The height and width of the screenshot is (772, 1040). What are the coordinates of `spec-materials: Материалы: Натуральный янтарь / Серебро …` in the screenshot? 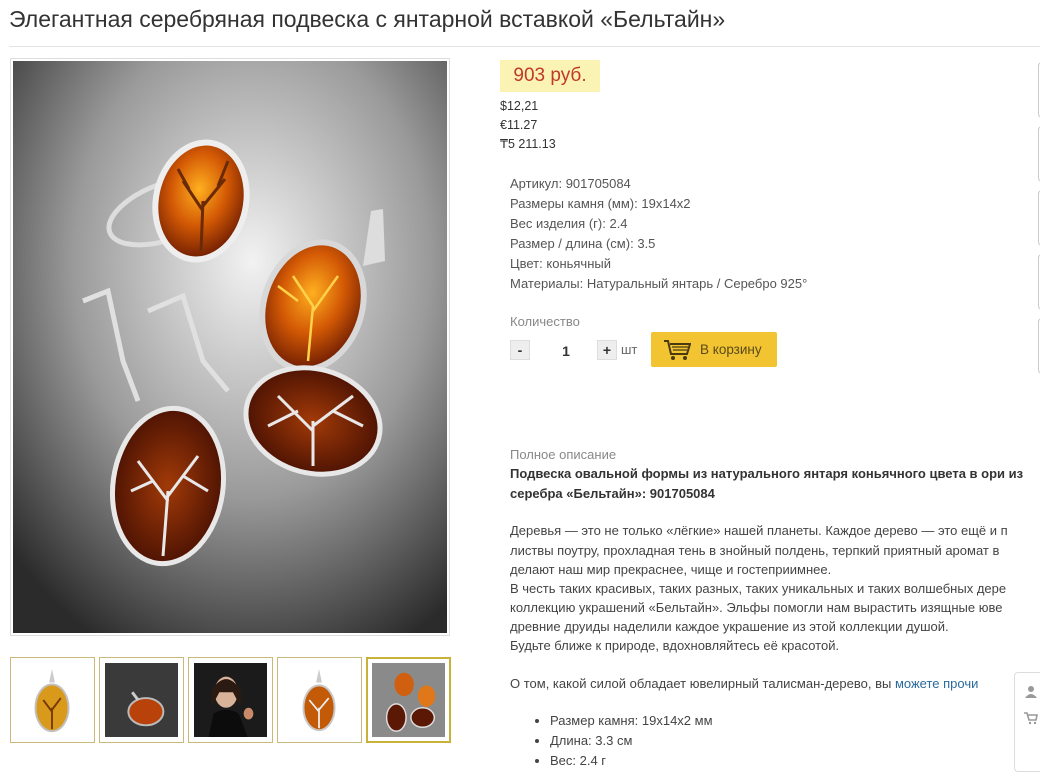 It's located at (658, 284).